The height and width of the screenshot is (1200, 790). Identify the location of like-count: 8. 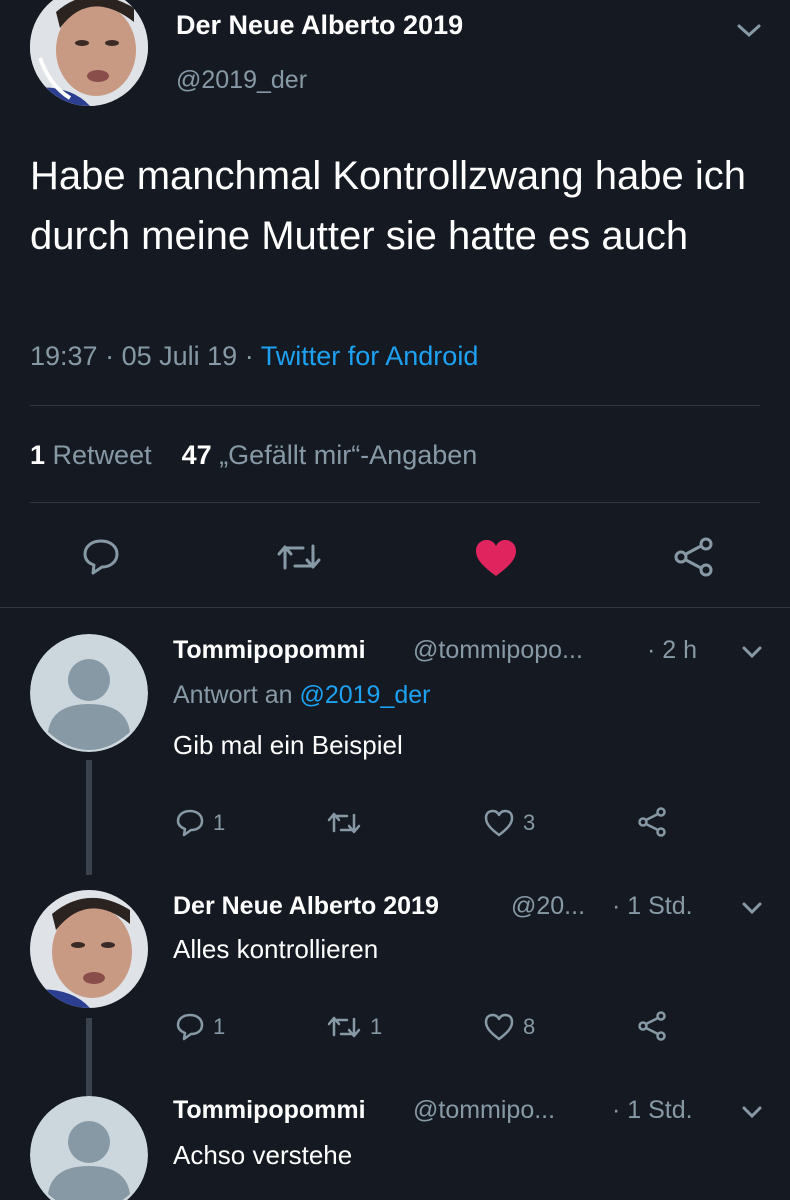
(529, 1026).